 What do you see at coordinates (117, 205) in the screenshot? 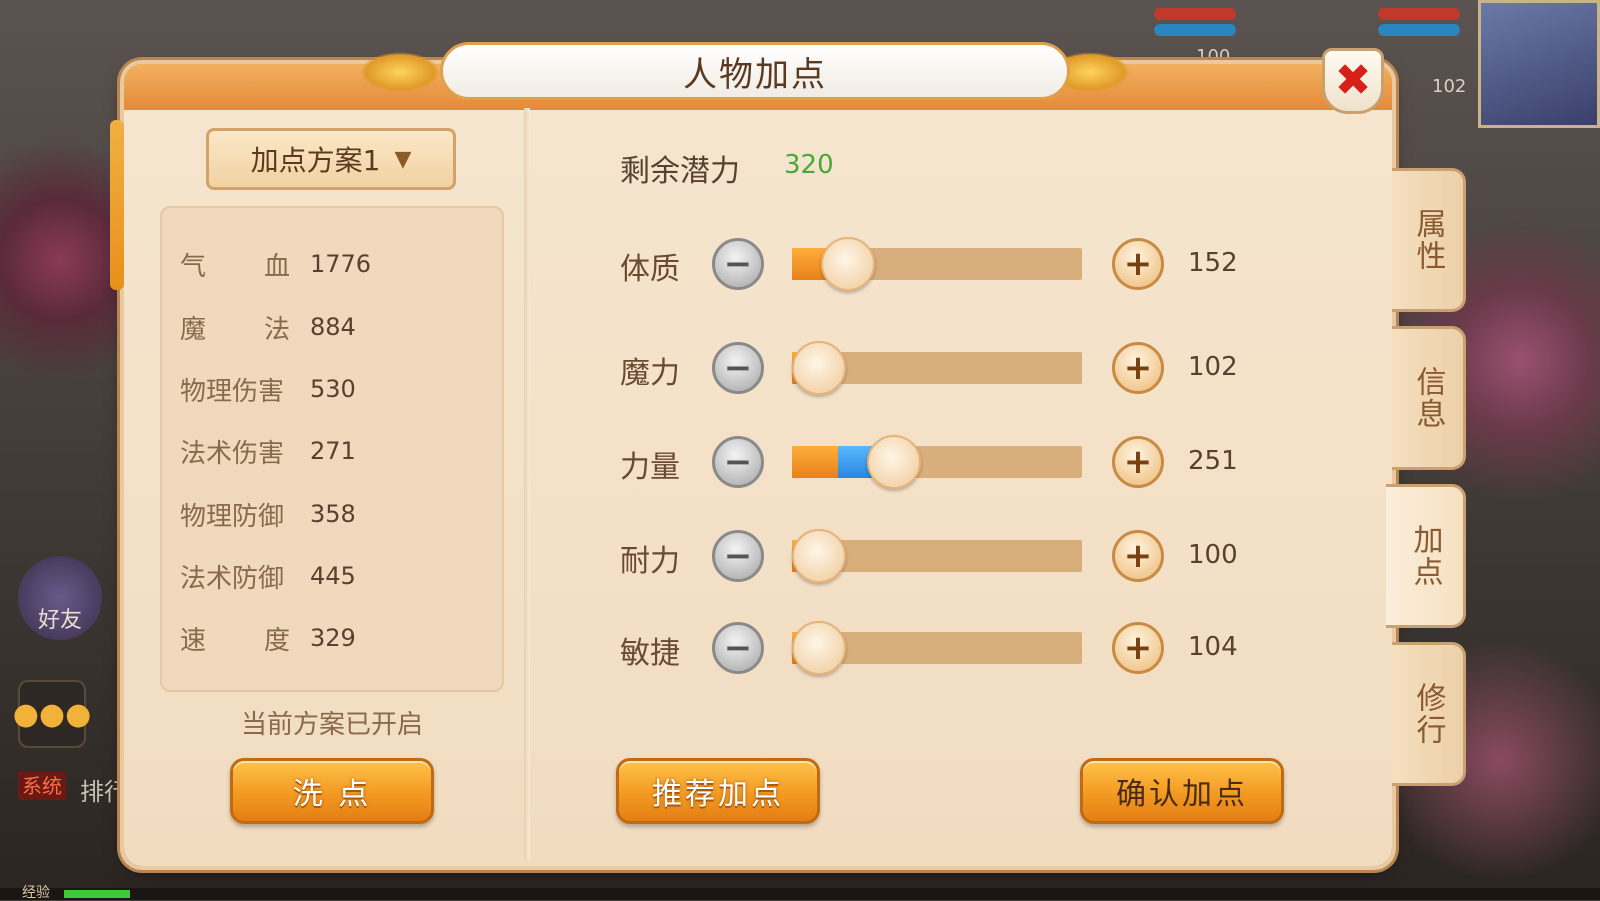
I see `tassel-decoration` at bounding box center [117, 205].